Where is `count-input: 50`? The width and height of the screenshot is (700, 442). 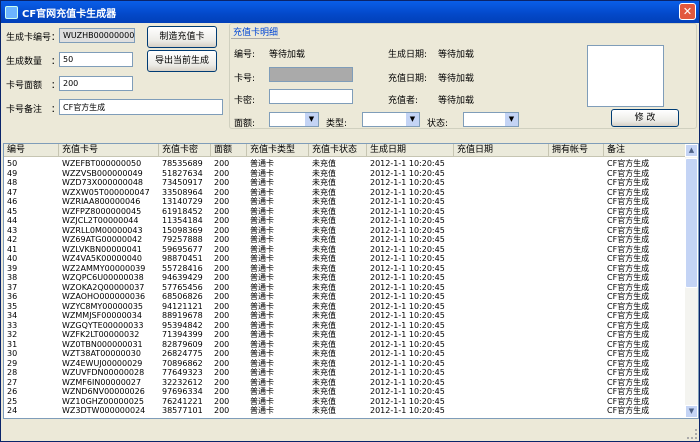 count-input: 50 is located at coordinates (96, 59).